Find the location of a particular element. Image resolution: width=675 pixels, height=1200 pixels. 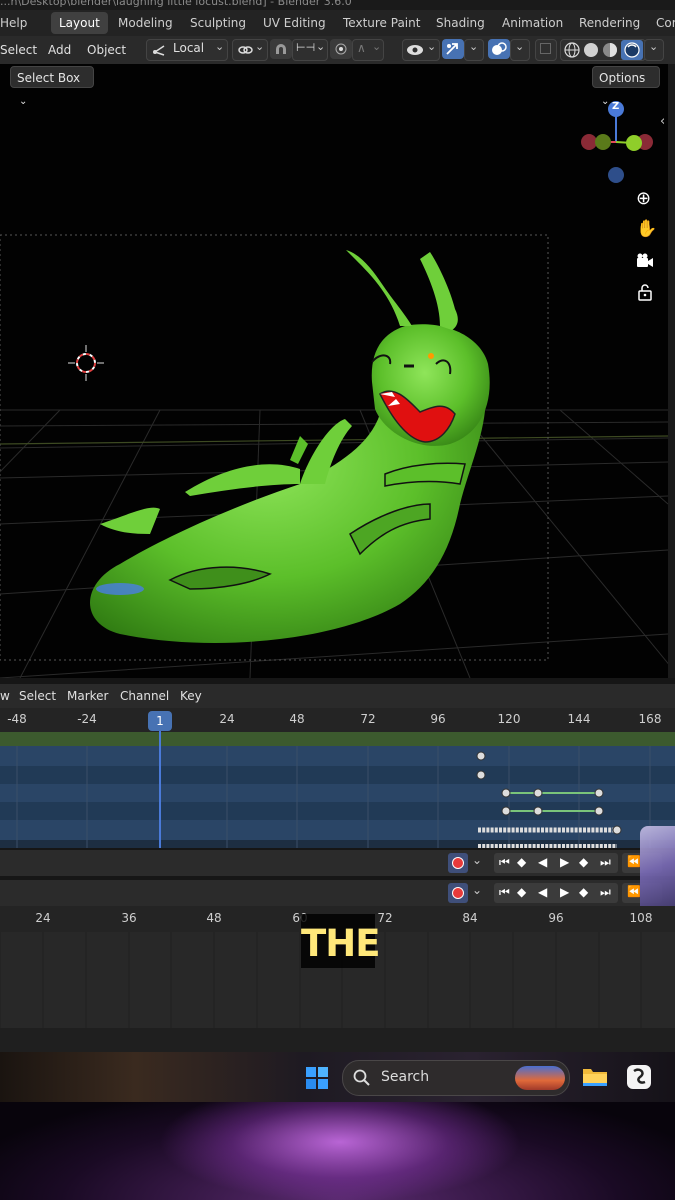

tab-texture-paint: Texture Paint is located at coordinates (381, 23).